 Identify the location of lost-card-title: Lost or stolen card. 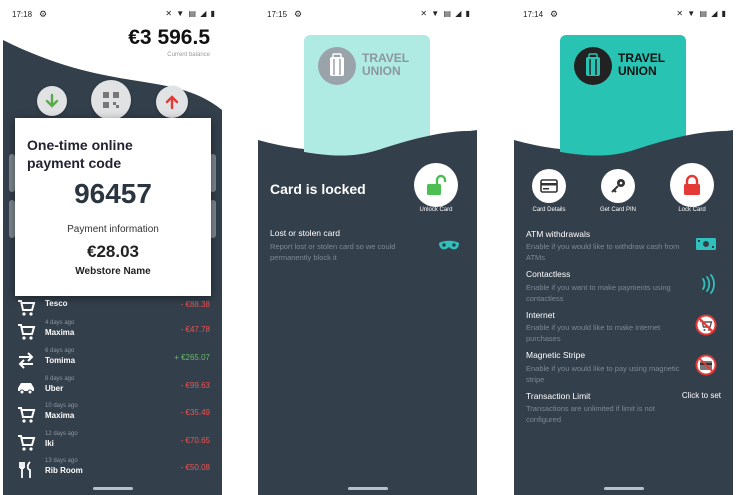
(305, 233).